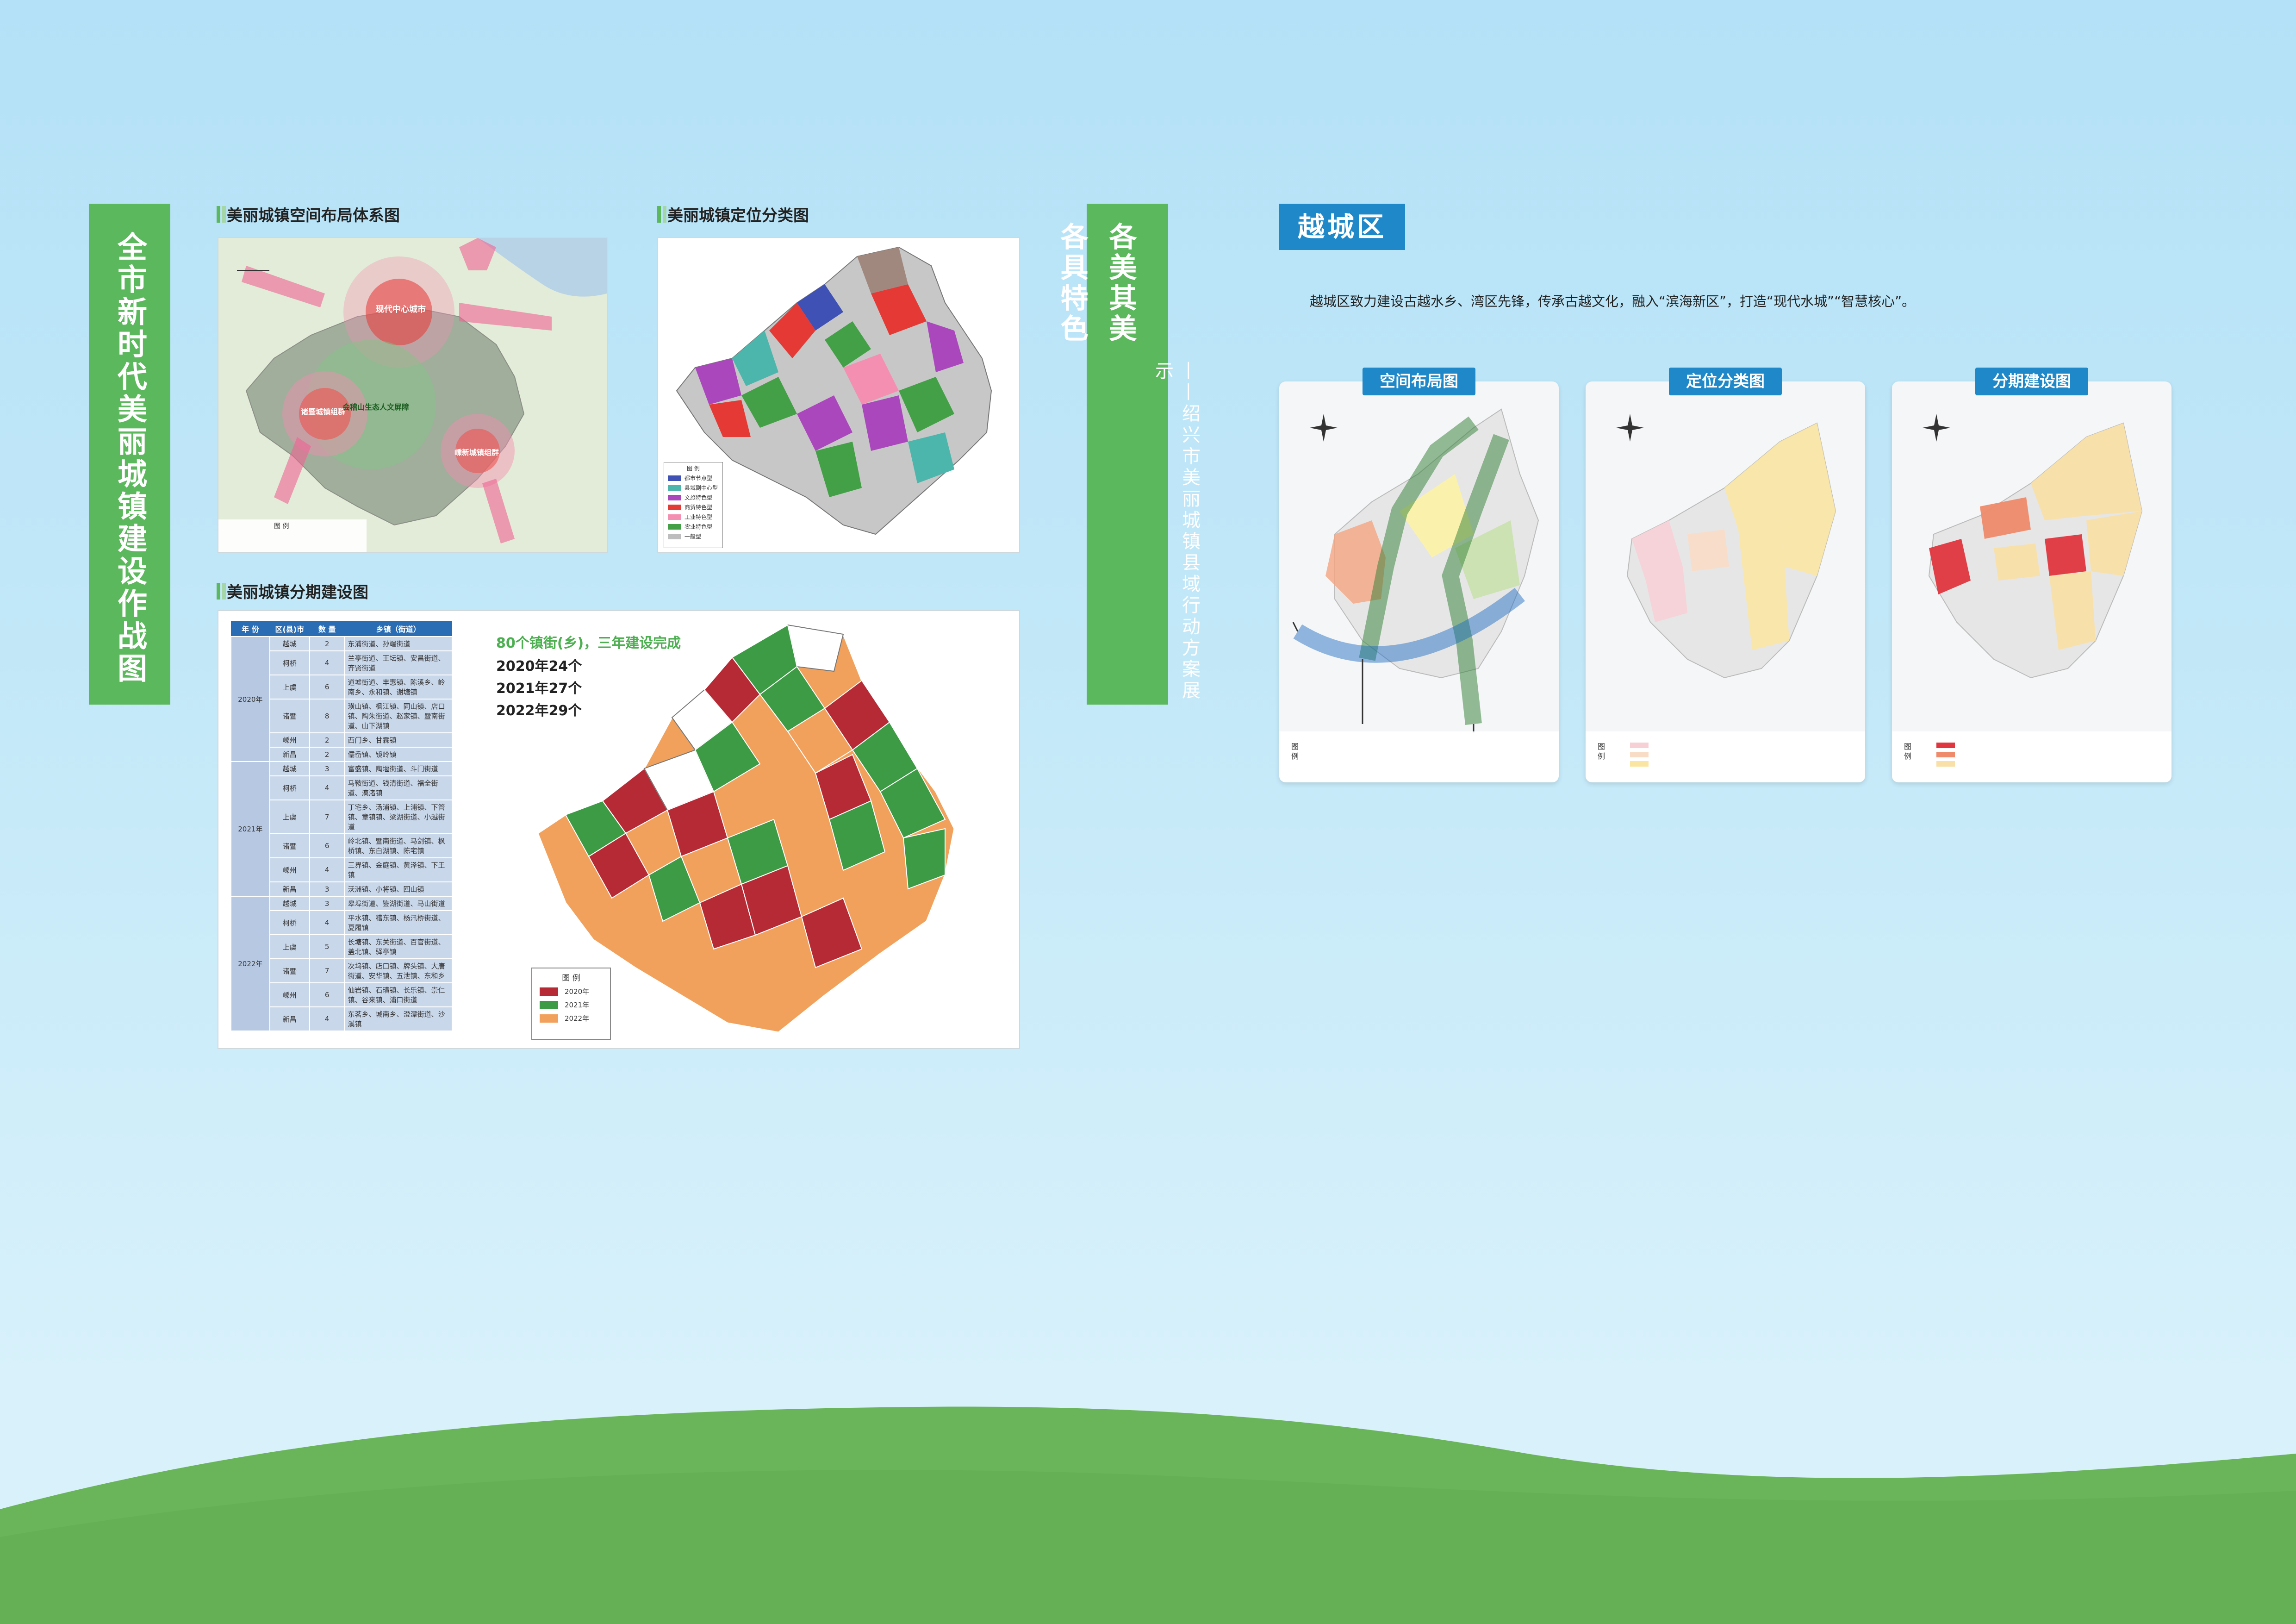  I want to click on position-legend: 图 例 都市节点型 县域副中心型 文旅特色型 商贸特色型 工业特色型 农业特色型 一般型, so click(693, 505).